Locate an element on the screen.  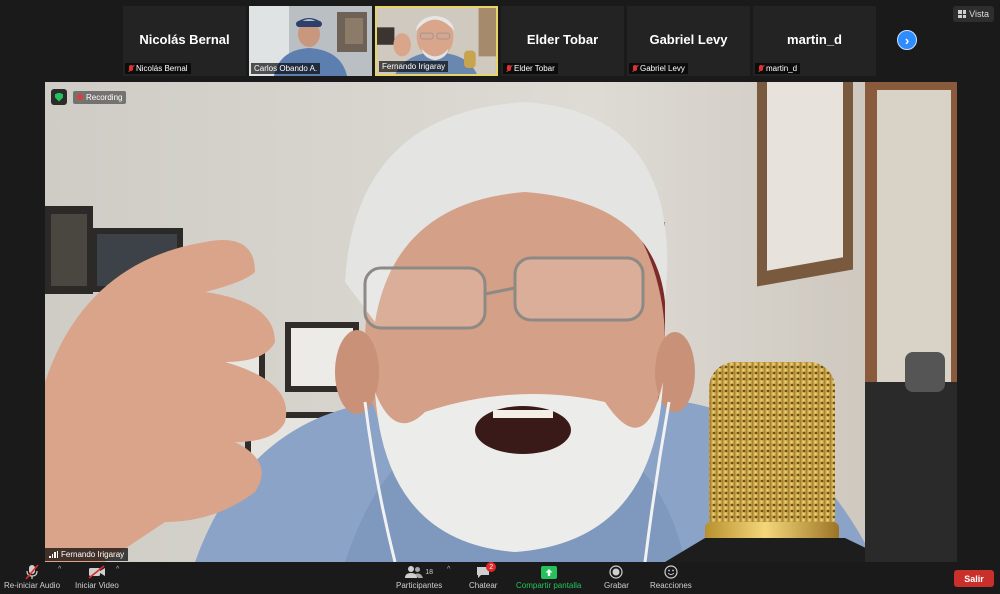
chat-button-label: Chatear is located at coordinates (483, 585).